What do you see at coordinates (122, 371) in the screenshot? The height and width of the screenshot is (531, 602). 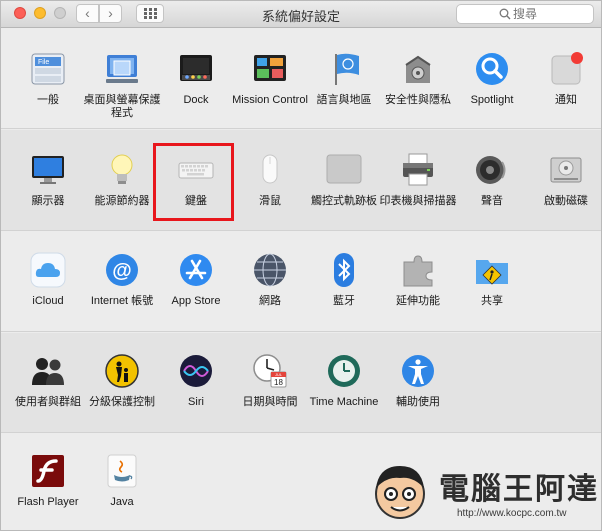 I see `parental-controls-icon` at bounding box center [122, 371].